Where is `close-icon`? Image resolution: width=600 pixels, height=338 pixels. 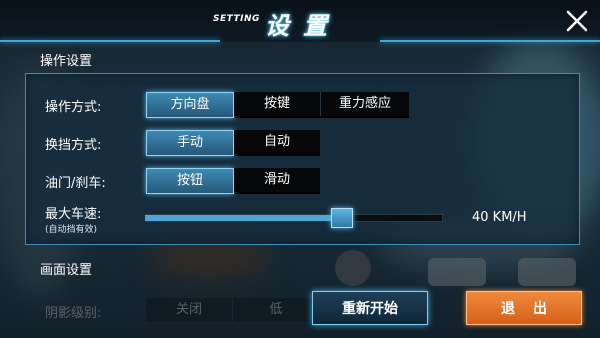 close-icon is located at coordinates (577, 21).